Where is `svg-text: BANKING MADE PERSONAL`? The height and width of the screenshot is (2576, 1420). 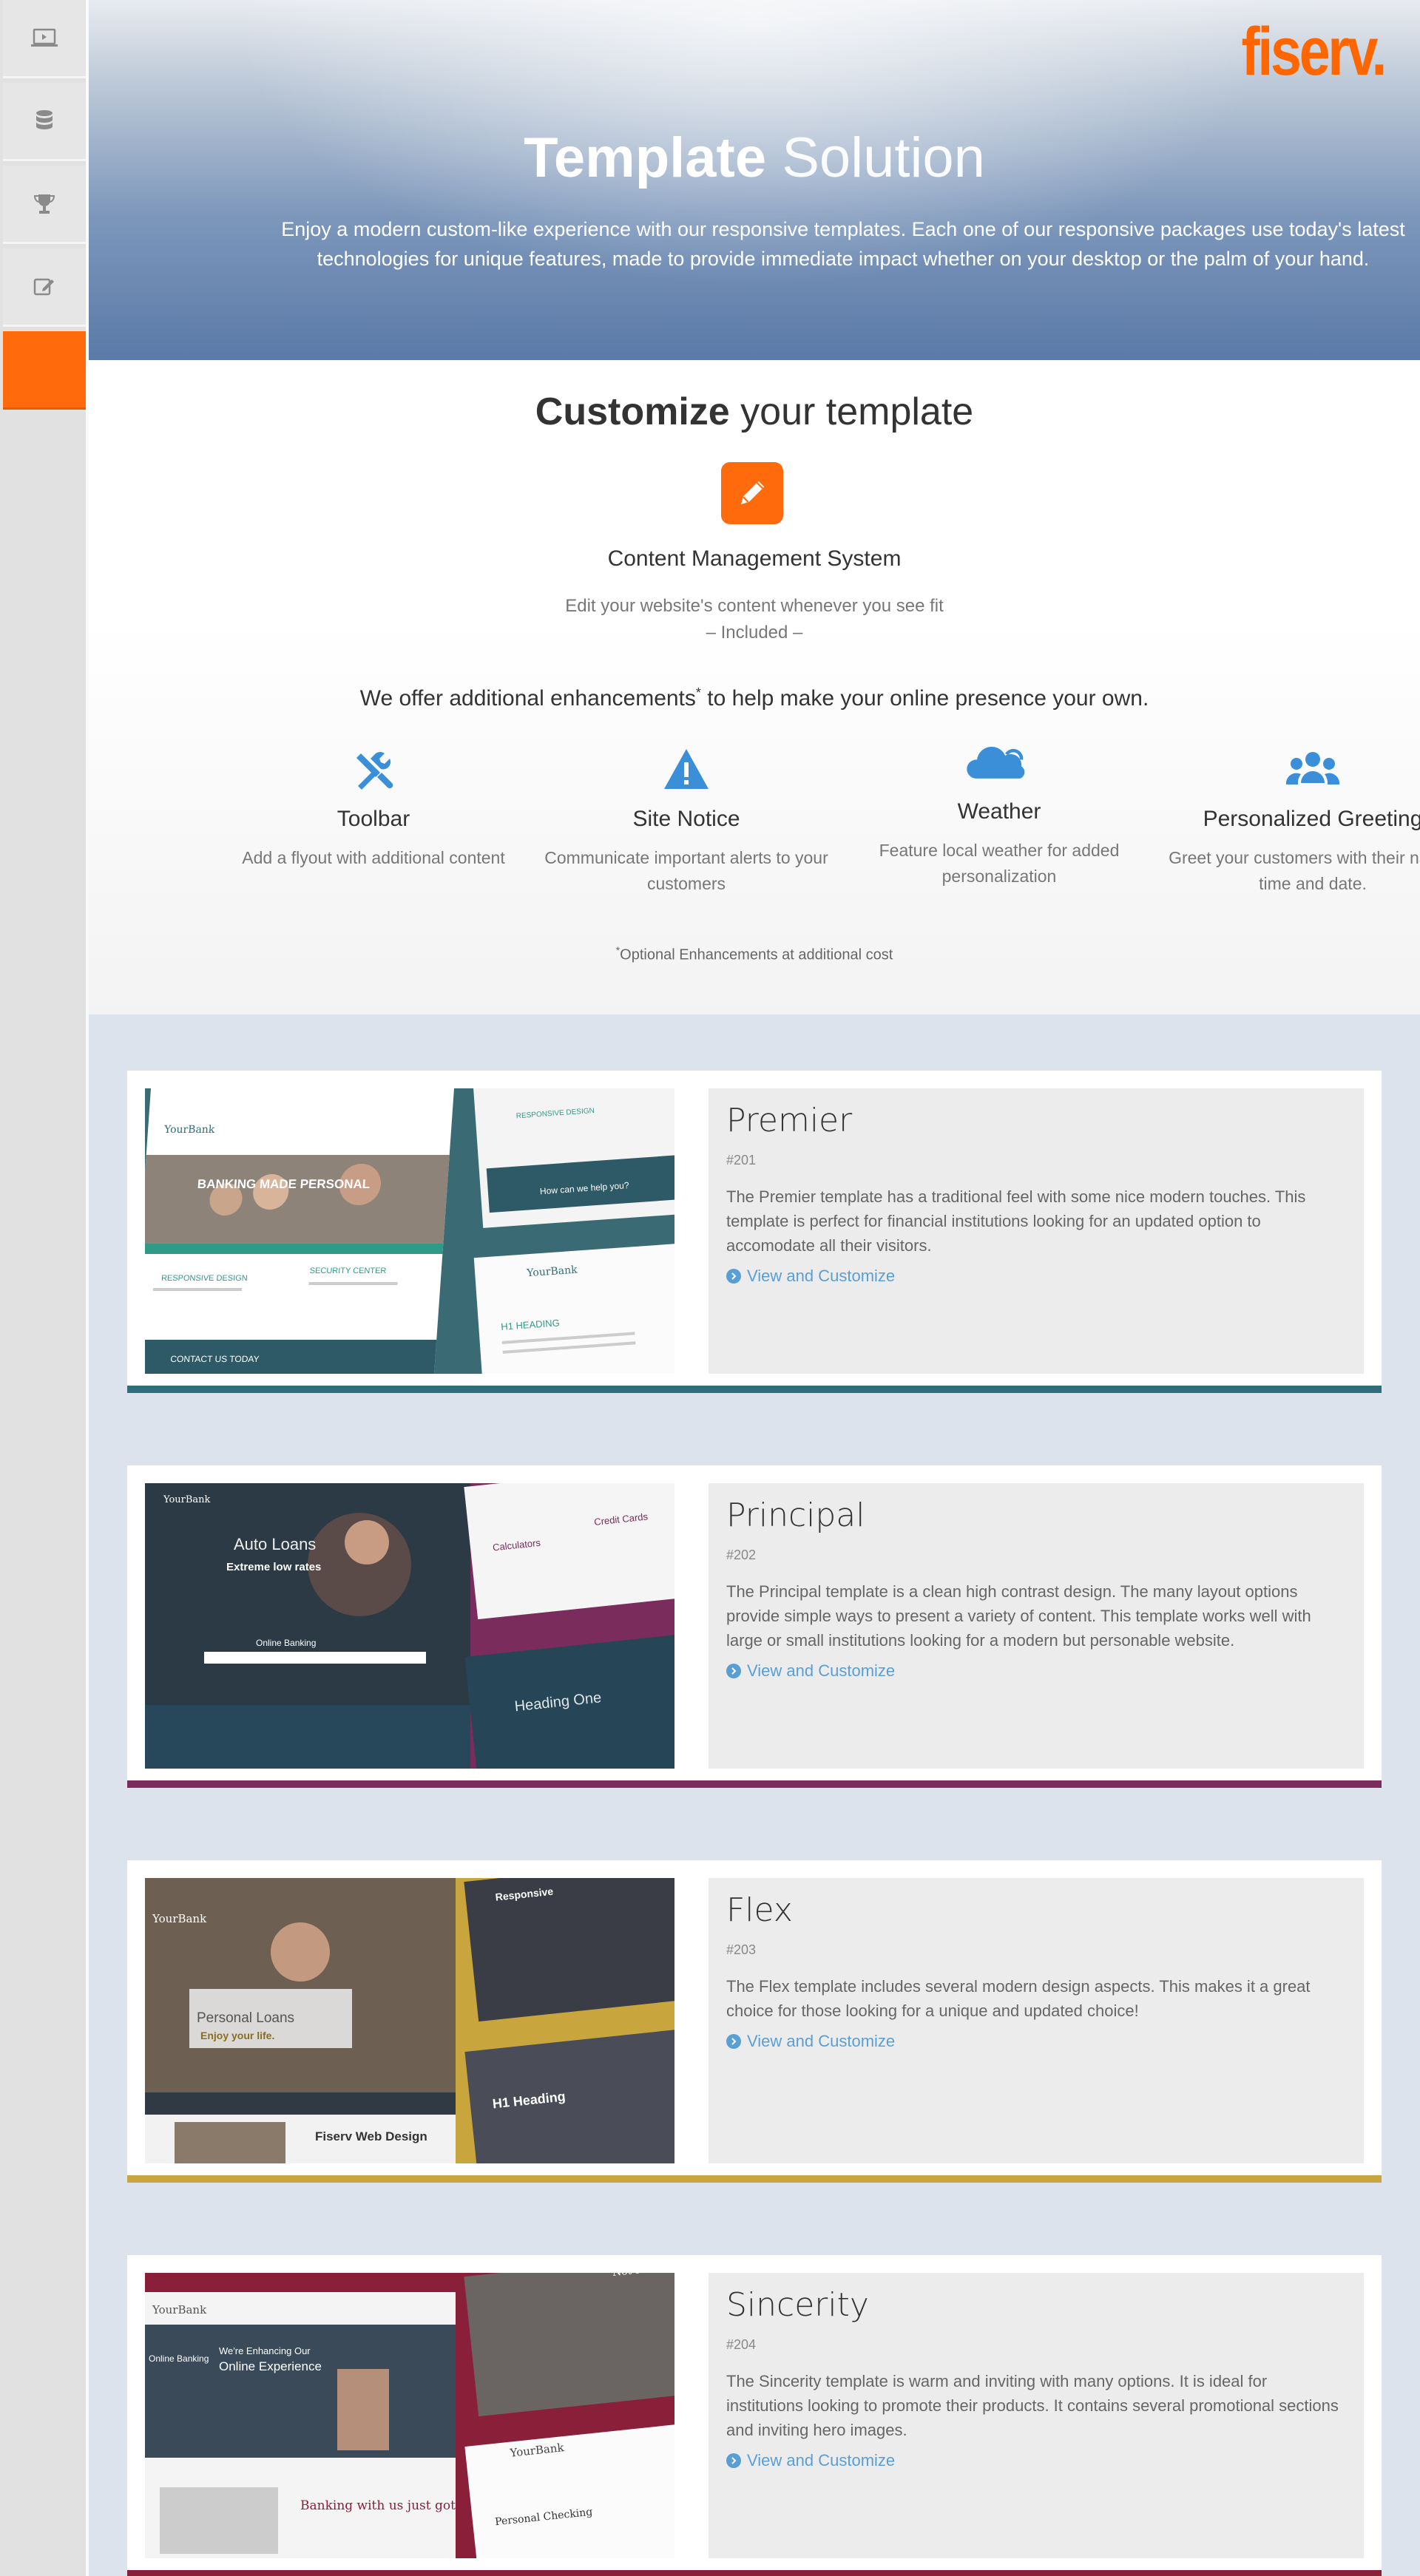 svg-text: BANKING MADE PERSONAL is located at coordinates (284, 1184).